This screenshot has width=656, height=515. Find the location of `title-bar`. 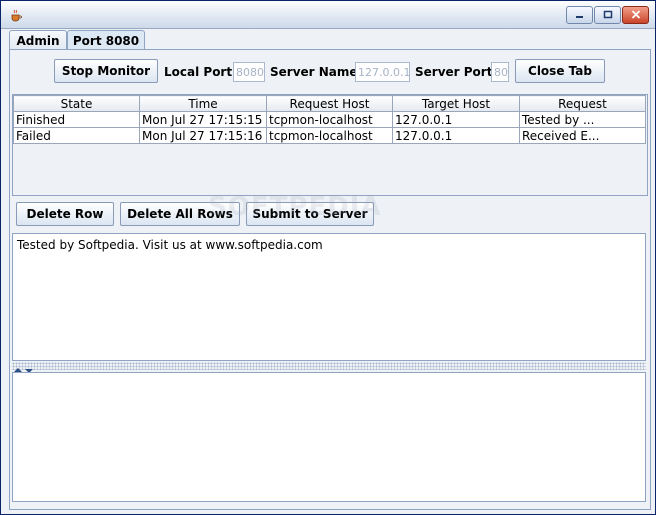

title-bar is located at coordinates (328, 15).